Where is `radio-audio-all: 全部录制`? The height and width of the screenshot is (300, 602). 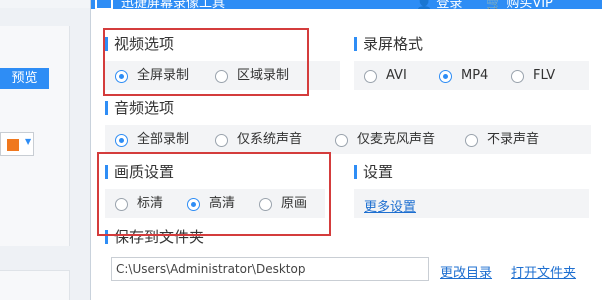
radio-audio-all: 全部录制 is located at coordinates (152, 140).